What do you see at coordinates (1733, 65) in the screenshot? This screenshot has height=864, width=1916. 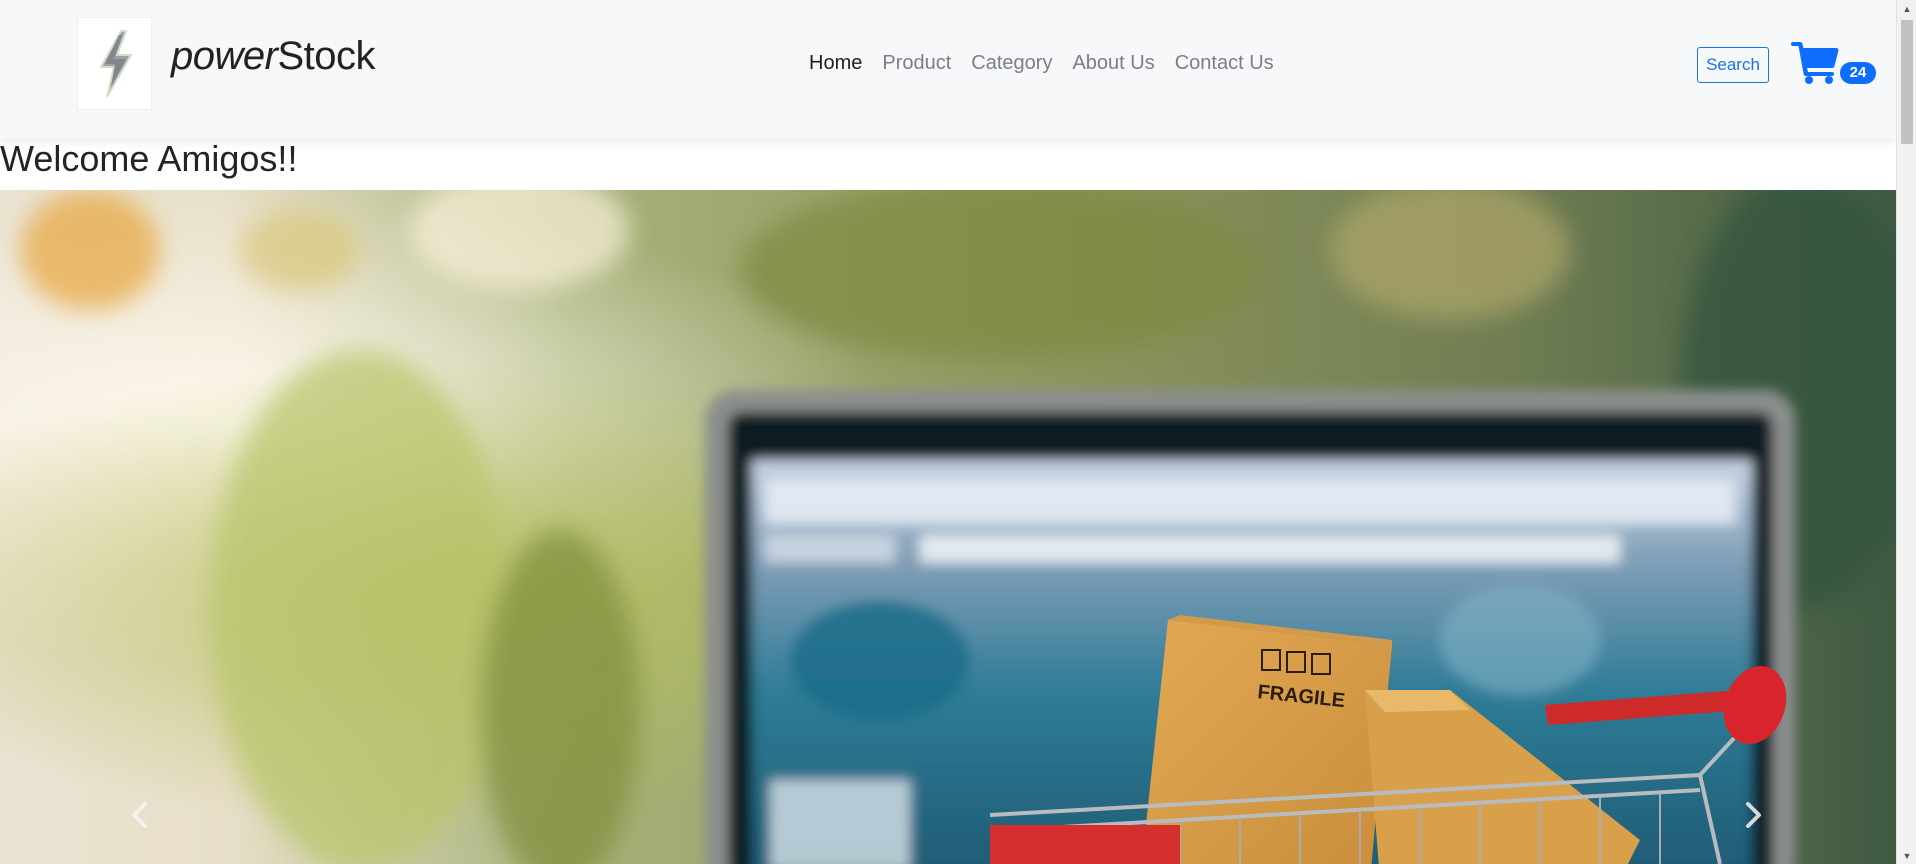 I see `search-button: Search` at bounding box center [1733, 65].